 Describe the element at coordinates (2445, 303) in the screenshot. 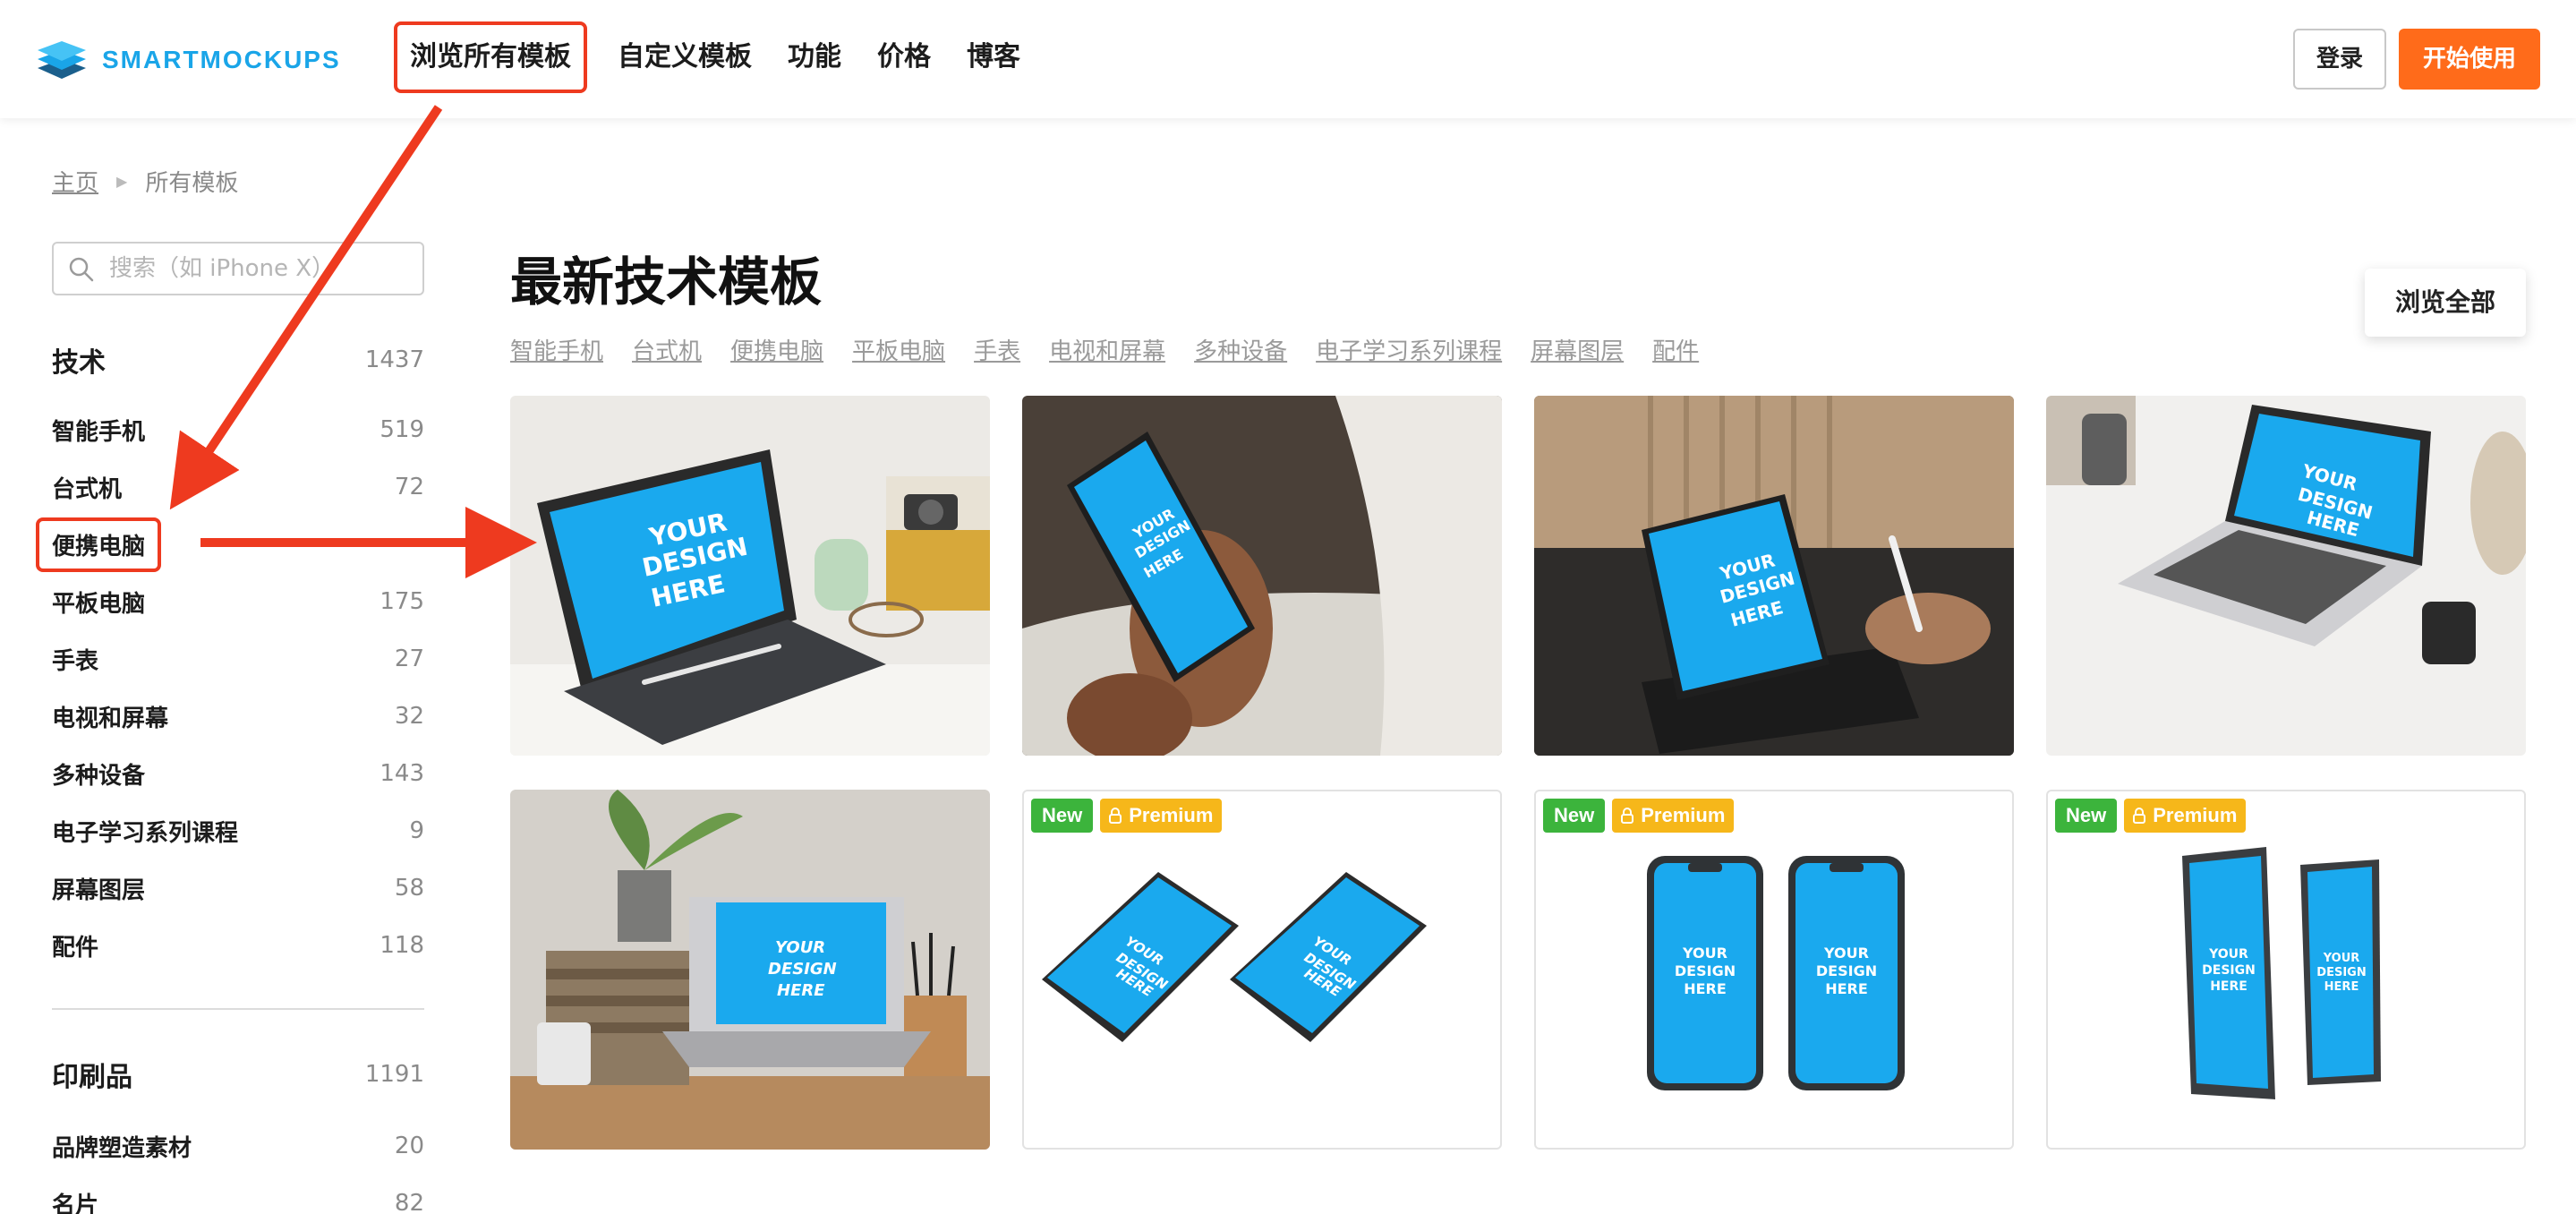

I see `browse-all-button: 浏览全部` at that location.